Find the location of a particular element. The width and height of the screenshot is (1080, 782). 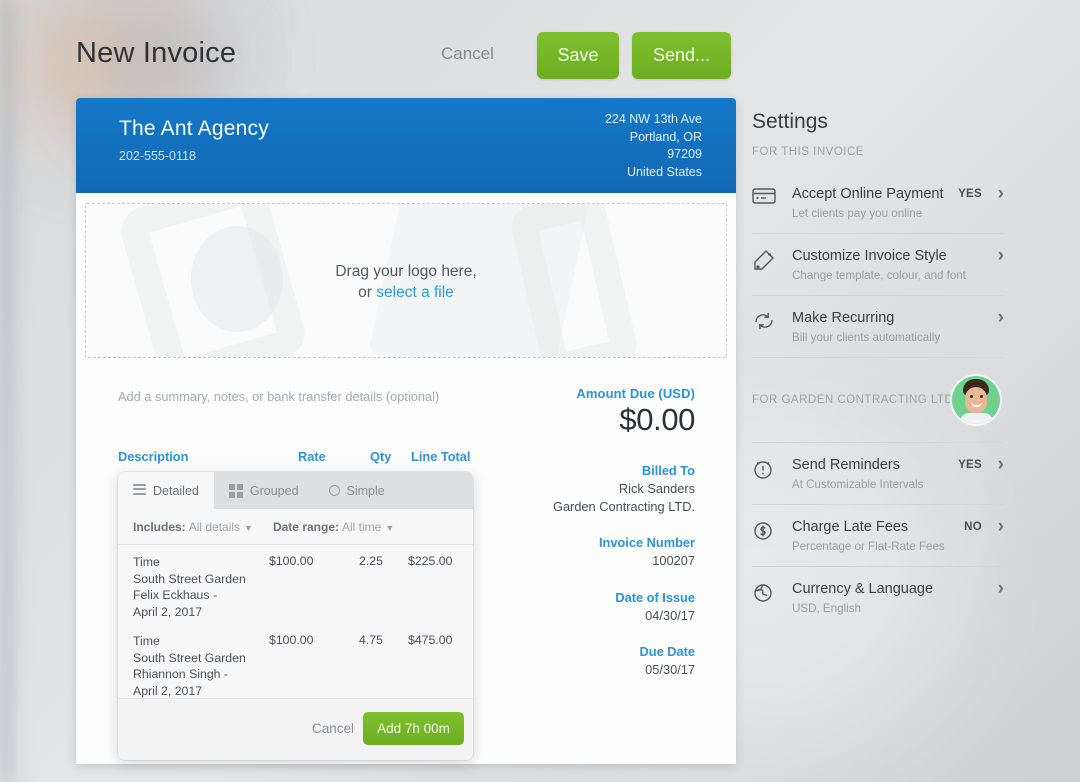

dollar-circle-icon is located at coordinates (765, 531).